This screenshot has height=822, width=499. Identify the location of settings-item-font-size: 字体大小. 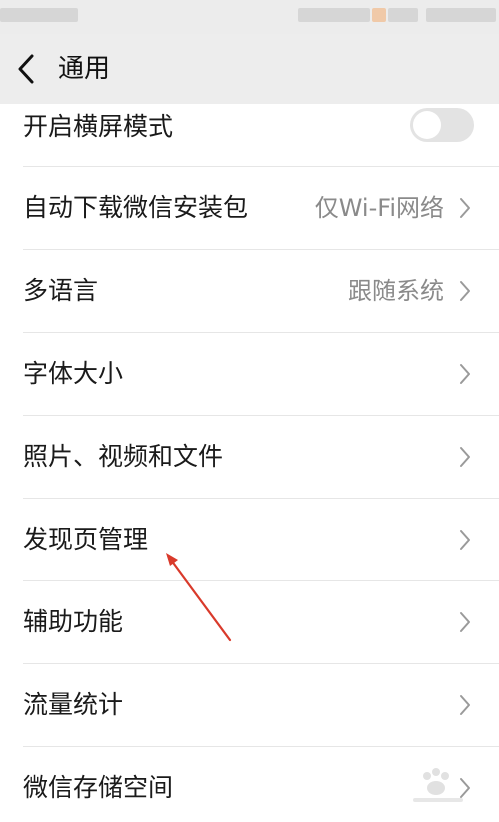
(249, 374).